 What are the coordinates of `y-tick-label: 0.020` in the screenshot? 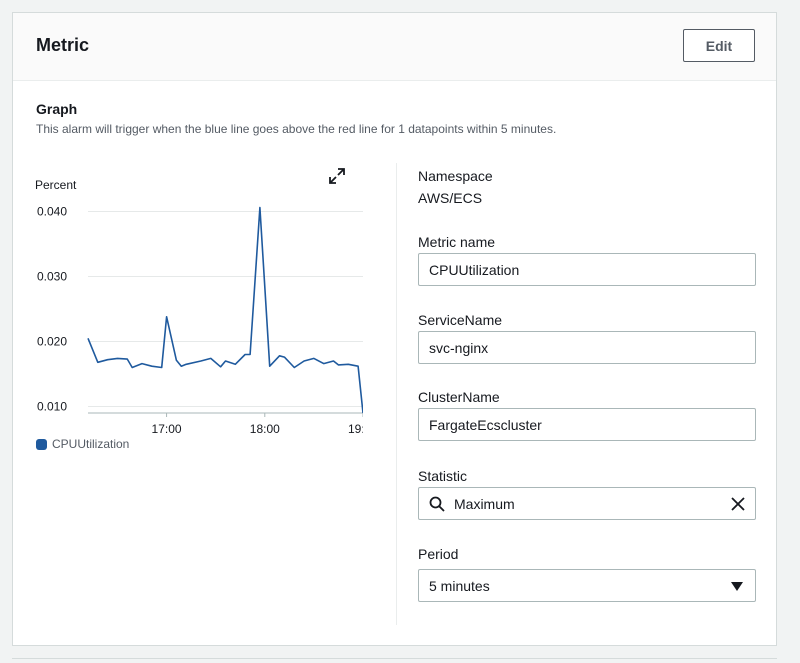 It's located at (52, 342).